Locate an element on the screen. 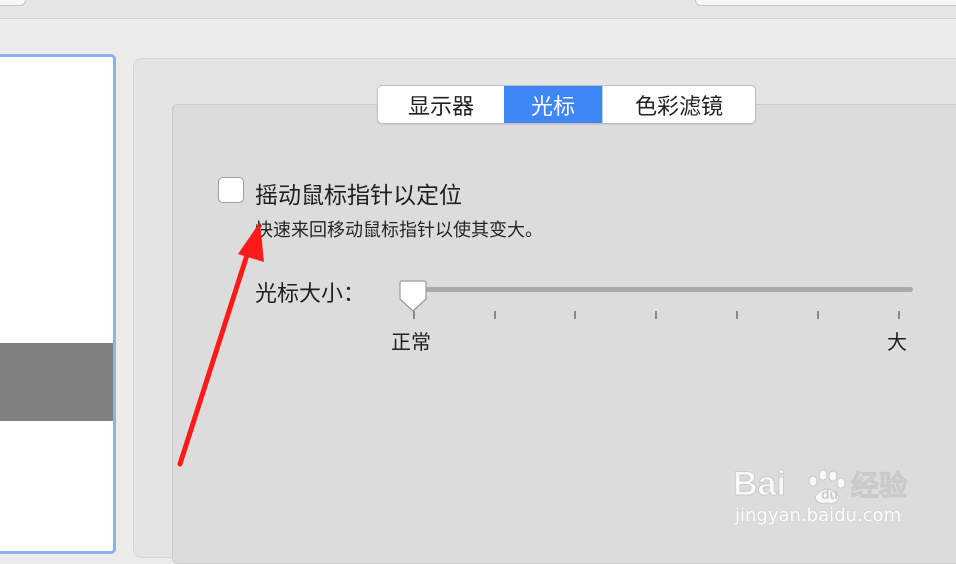  slider-min-label: 正常 is located at coordinates (411, 342).